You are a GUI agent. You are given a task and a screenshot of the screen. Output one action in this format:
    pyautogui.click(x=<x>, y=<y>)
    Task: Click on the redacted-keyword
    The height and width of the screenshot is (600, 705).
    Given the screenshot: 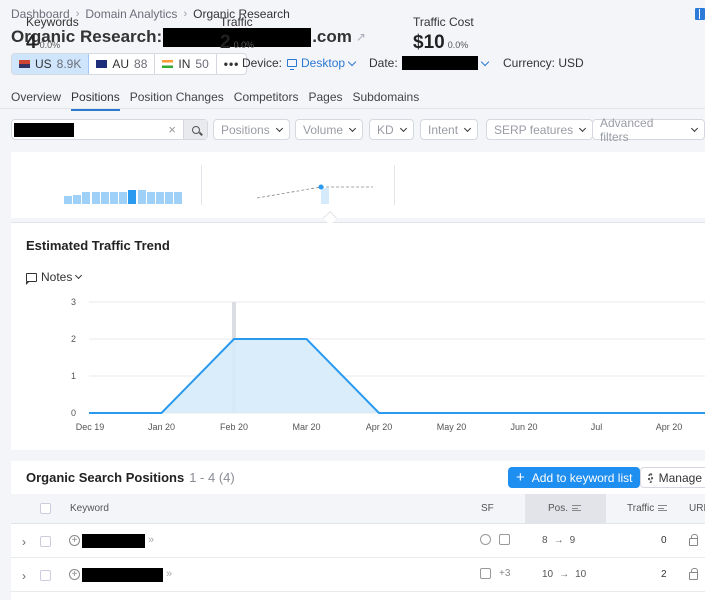 What is the action you would take?
    pyautogui.click(x=113, y=541)
    